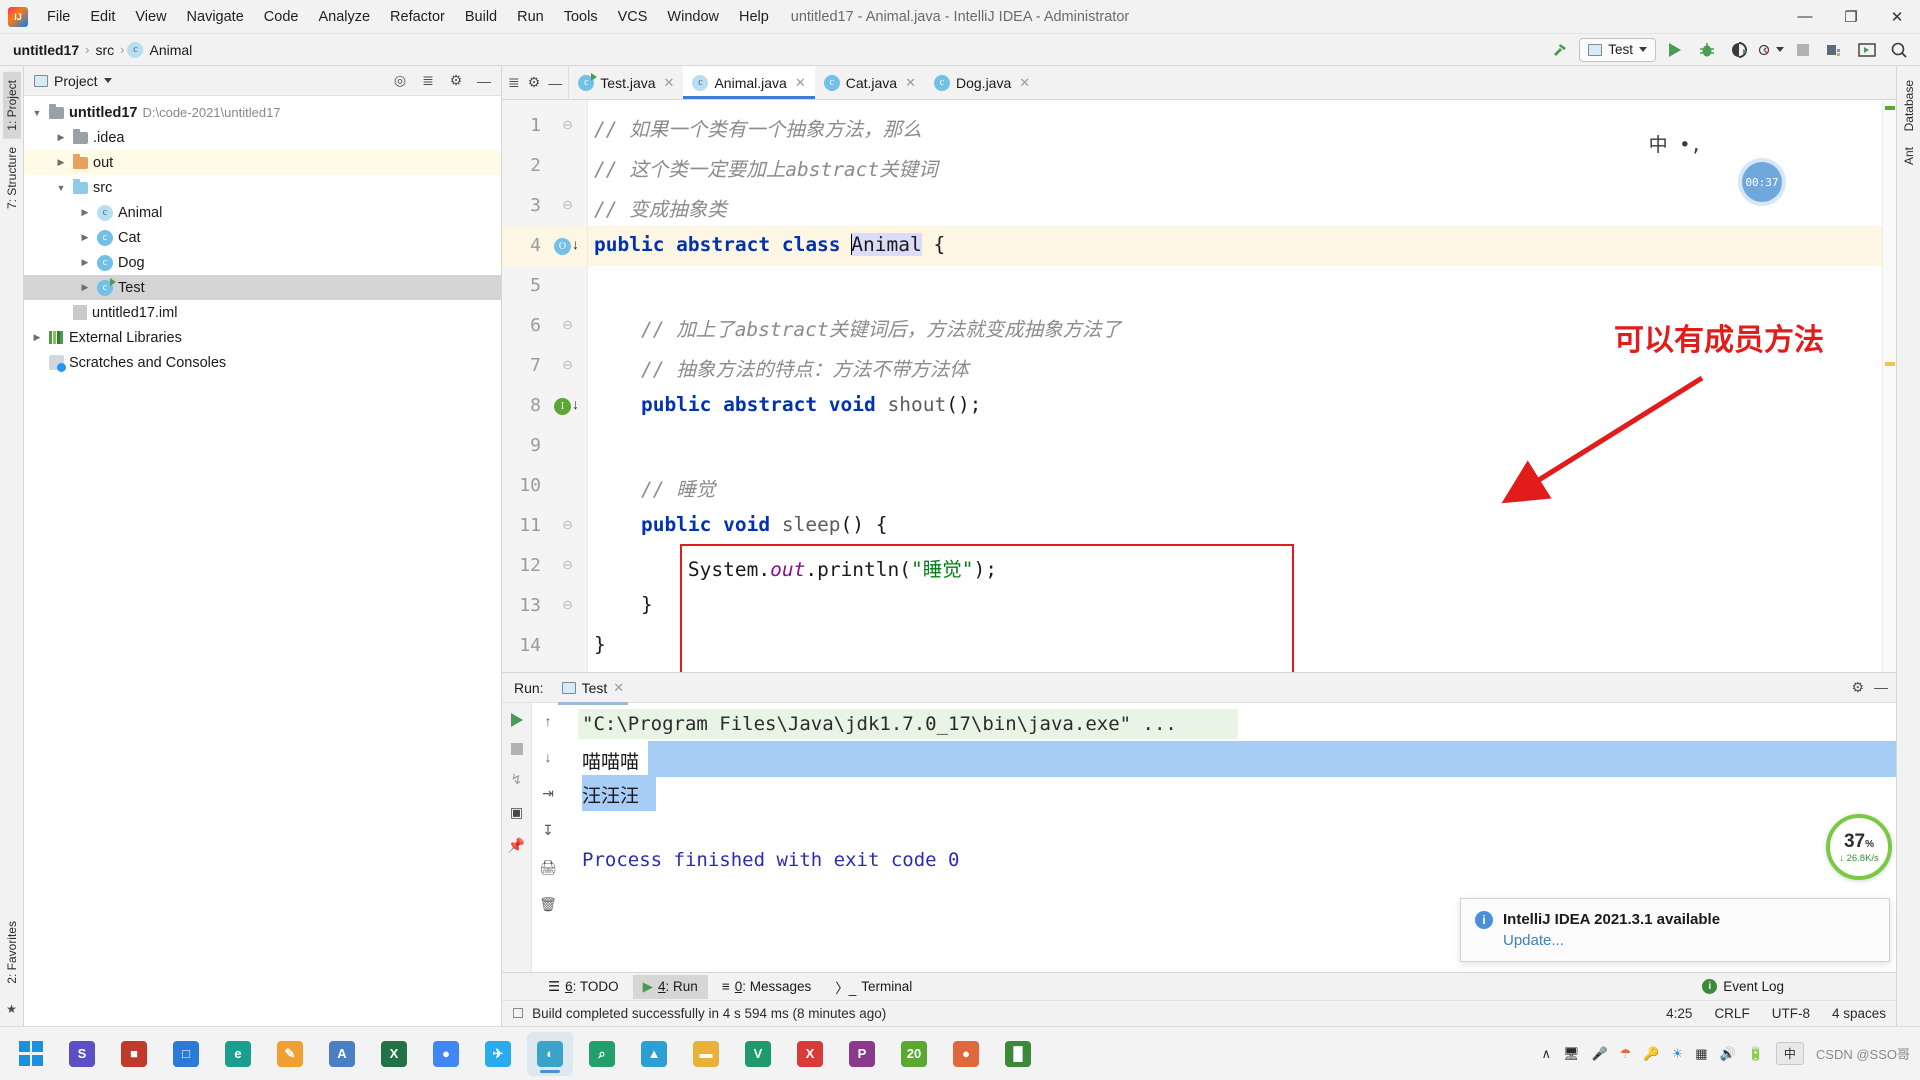 The image size is (1920, 1080). Describe the element at coordinates (517, 779) in the screenshot. I see `thread-dump-icon: ↯` at that location.